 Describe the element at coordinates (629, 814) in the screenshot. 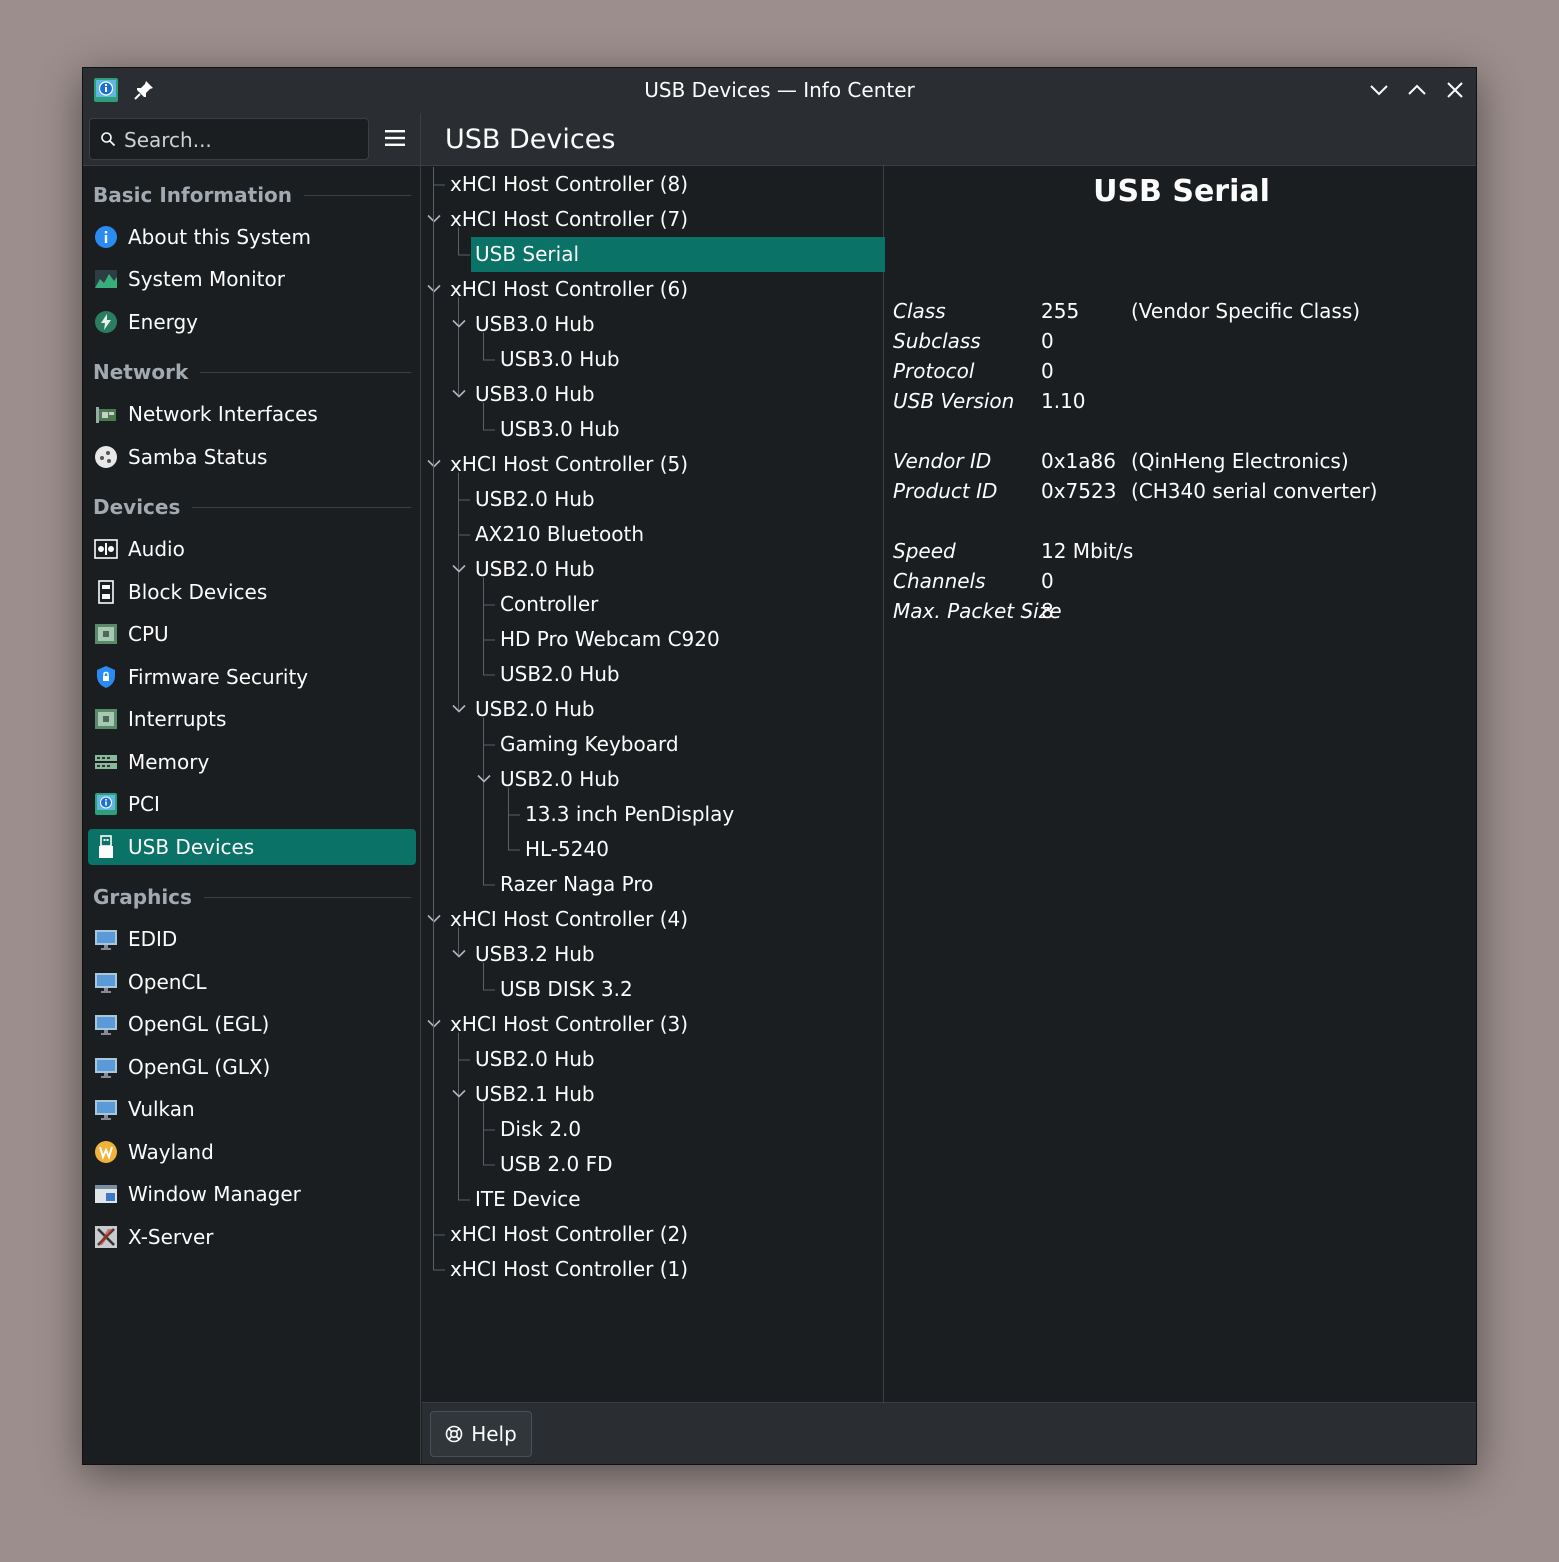

I see `tree-item: 13.3 inch PenDisplay` at that location.